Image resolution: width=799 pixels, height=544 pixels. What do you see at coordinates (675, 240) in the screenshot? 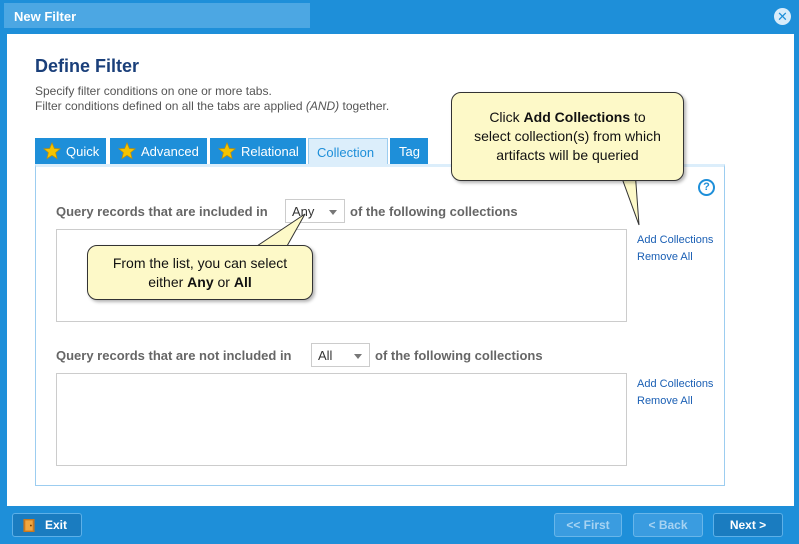
I see `add-collections-included-link: Add Collections` at bounding box center [675, 240].